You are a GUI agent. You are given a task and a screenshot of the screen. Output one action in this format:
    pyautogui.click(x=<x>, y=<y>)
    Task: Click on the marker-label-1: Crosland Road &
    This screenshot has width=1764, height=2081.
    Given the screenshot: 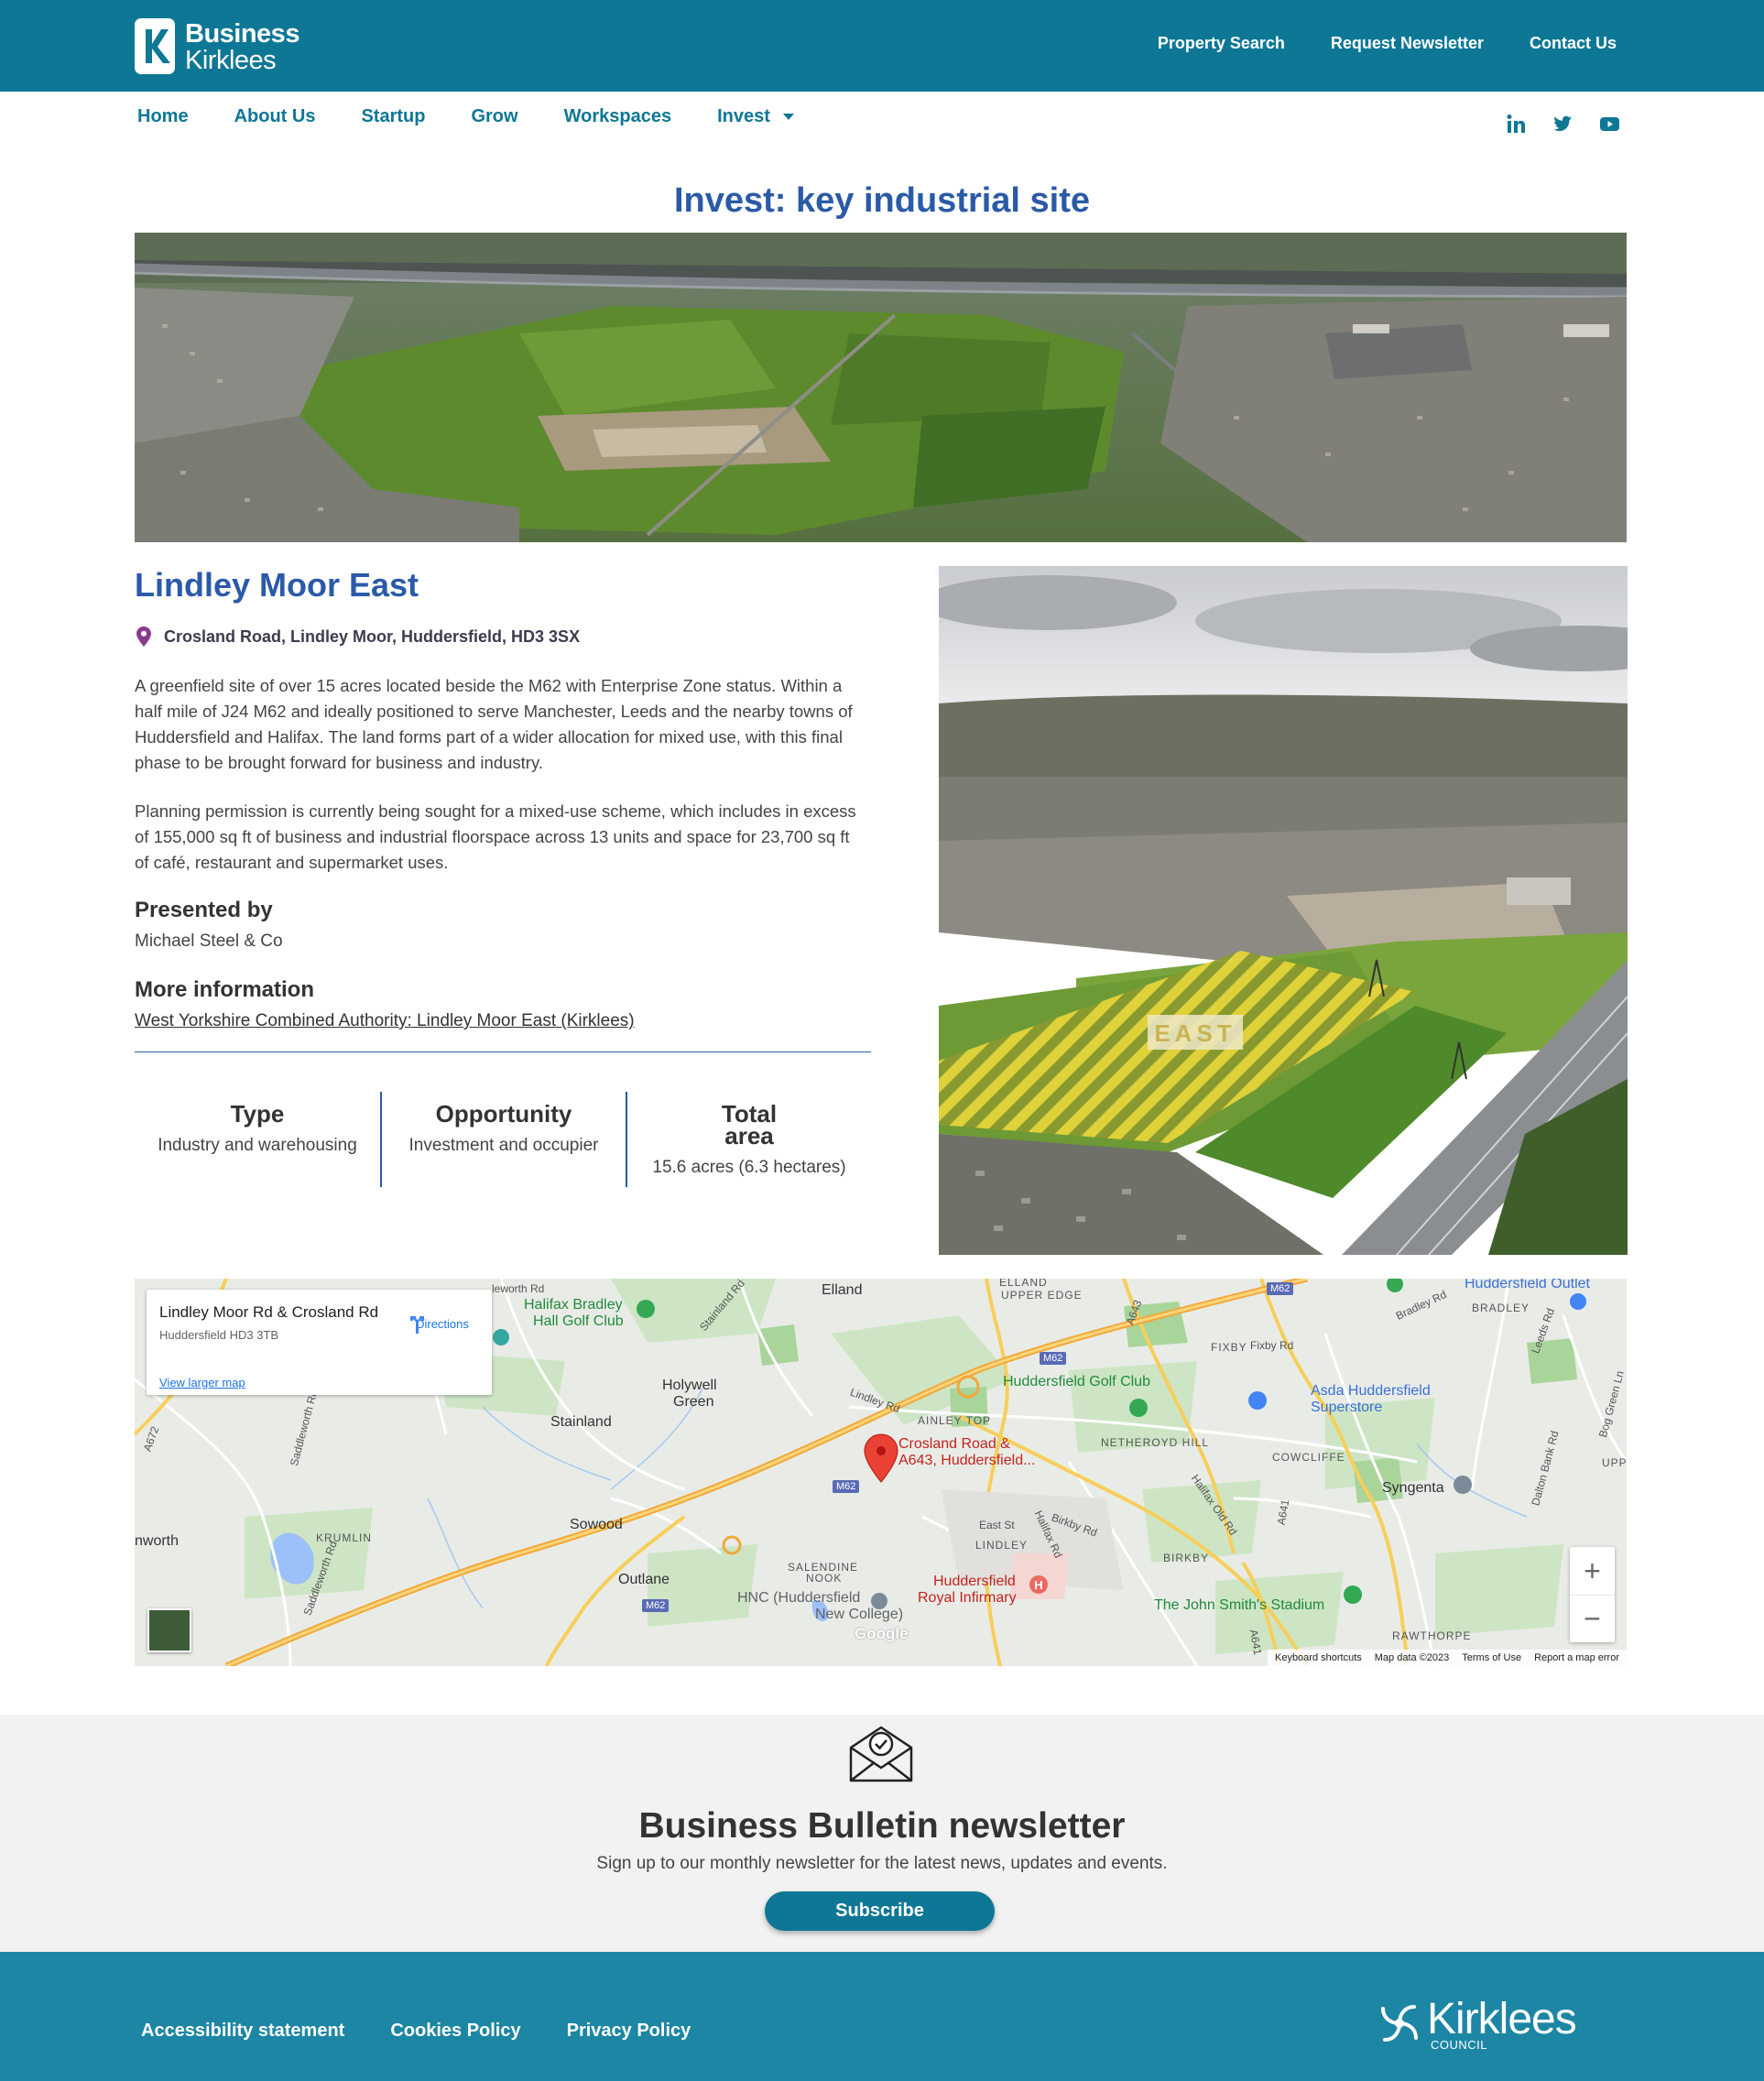 What is the action you would take?
    pyautogui.click(x=954, y=1444)
    